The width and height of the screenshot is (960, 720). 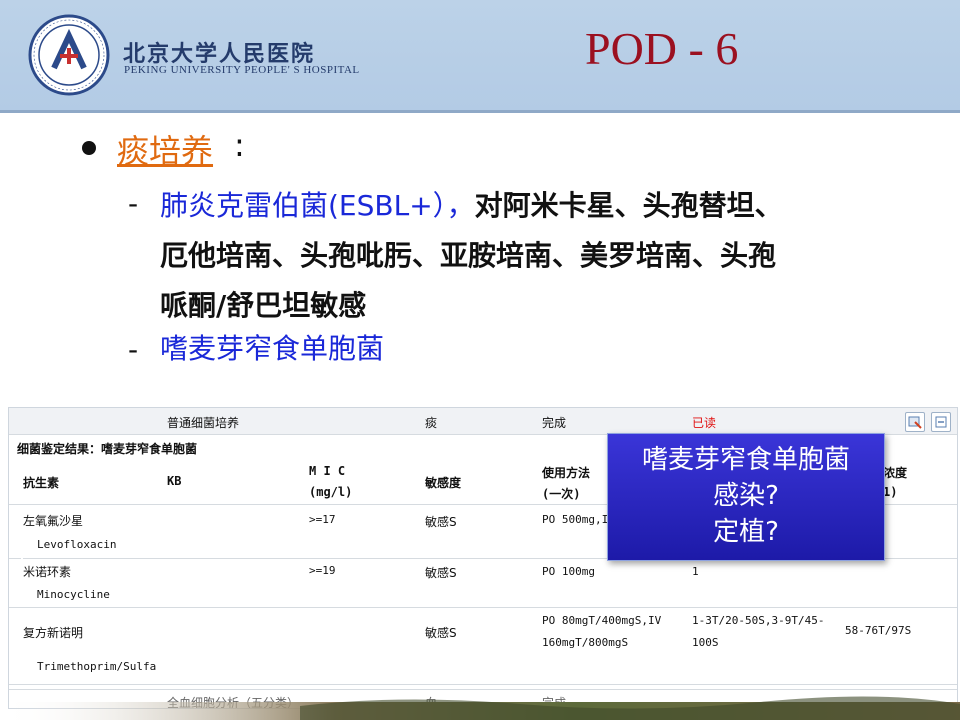 What do you see at coordinates (165, 151) in the screenshot?
I see `bullet-title: 痰培养` at bounding box center [165, 151].